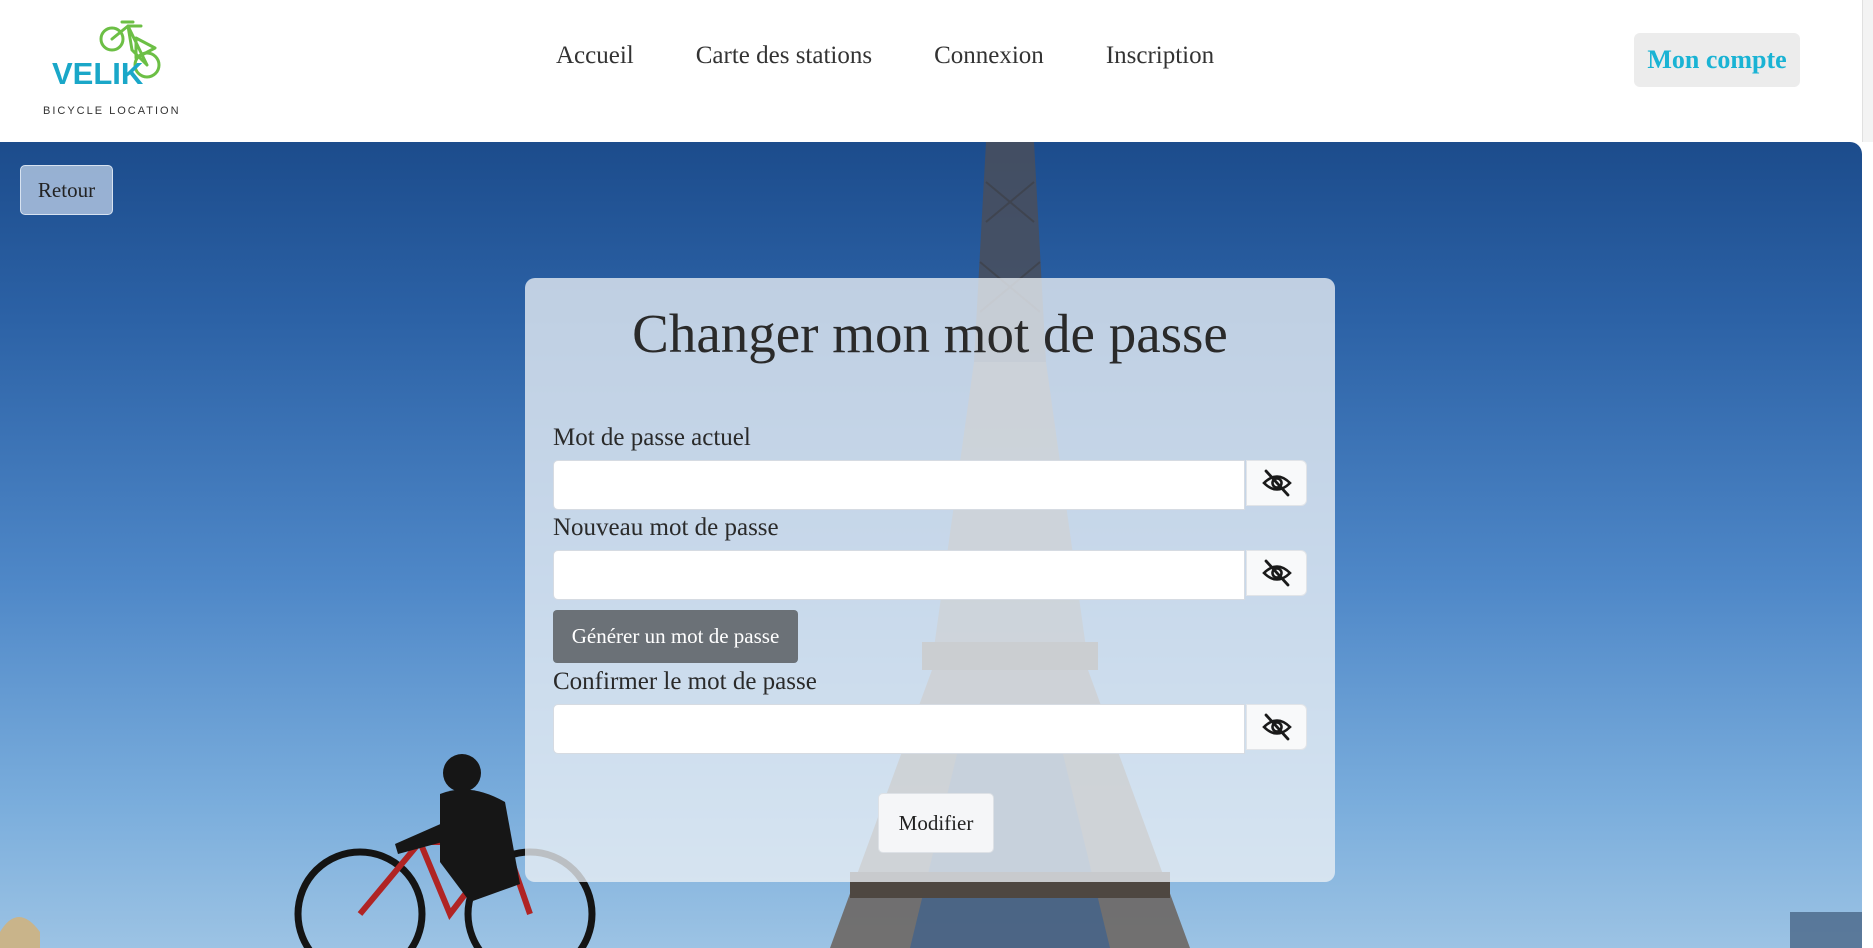  What do you see at coordinates (899, 575) in the screenshot?
I see `new-password-input` at bounding box center [899, 575].